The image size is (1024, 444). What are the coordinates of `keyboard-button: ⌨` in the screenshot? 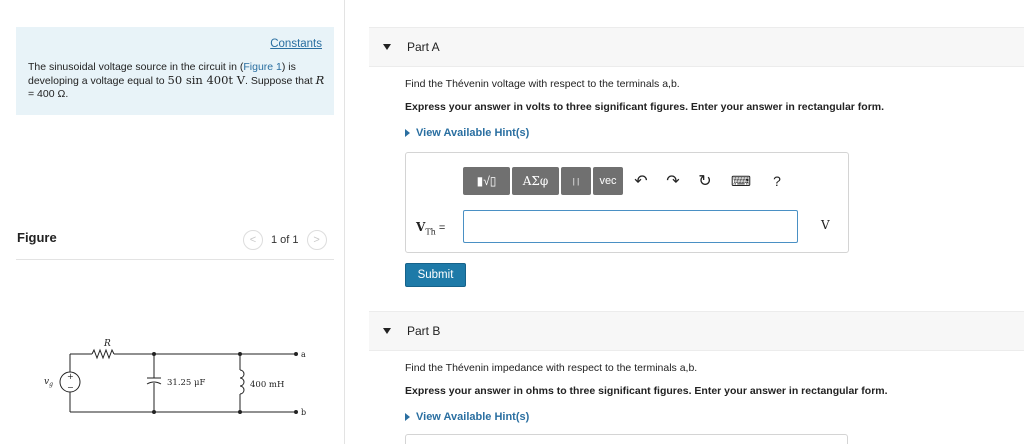 It's located at (741, 181).